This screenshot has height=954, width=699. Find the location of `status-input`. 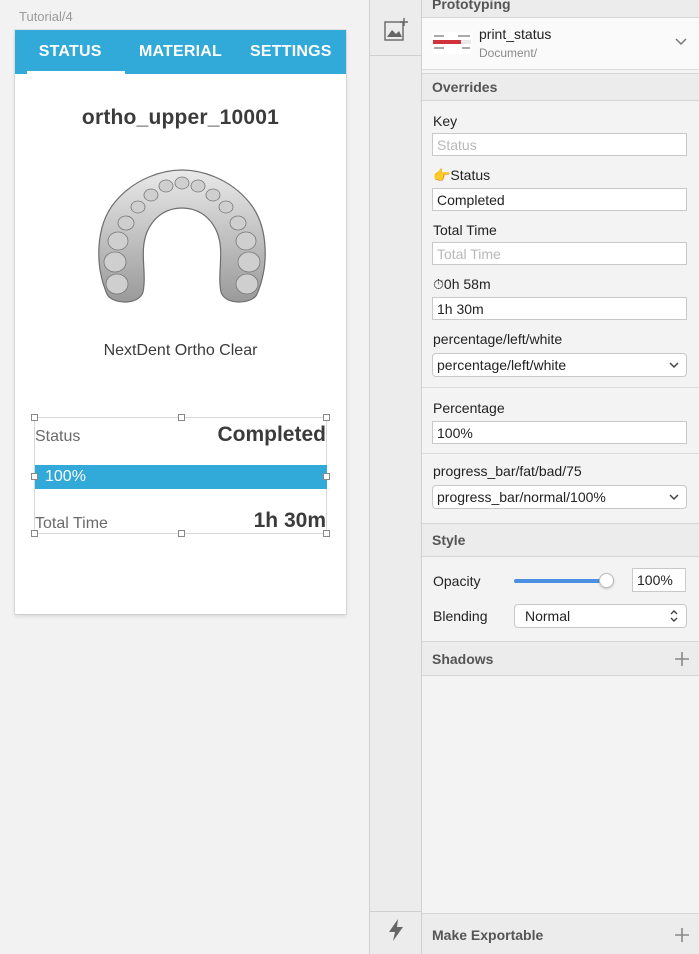

status-input is located at coordinates (559, 199).